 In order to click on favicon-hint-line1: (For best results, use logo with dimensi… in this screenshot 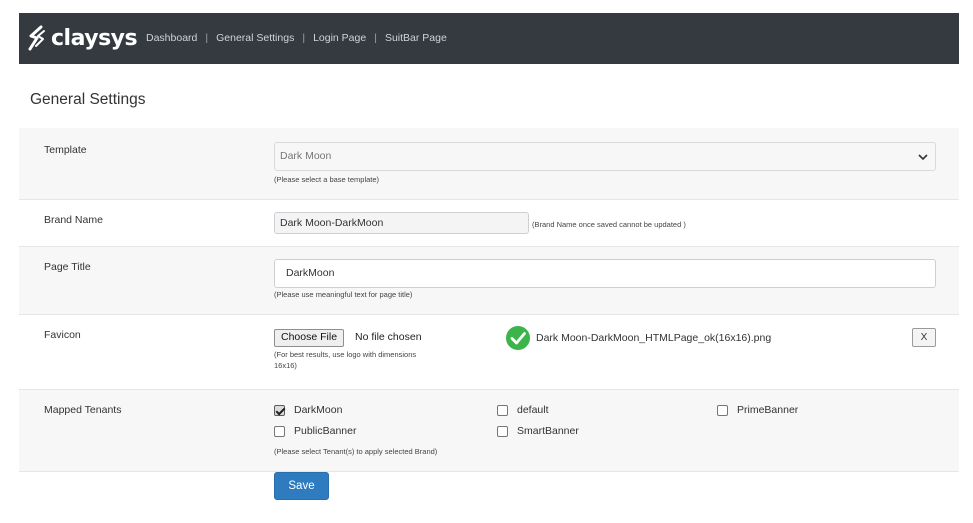, I will do `click(345, 354)`.